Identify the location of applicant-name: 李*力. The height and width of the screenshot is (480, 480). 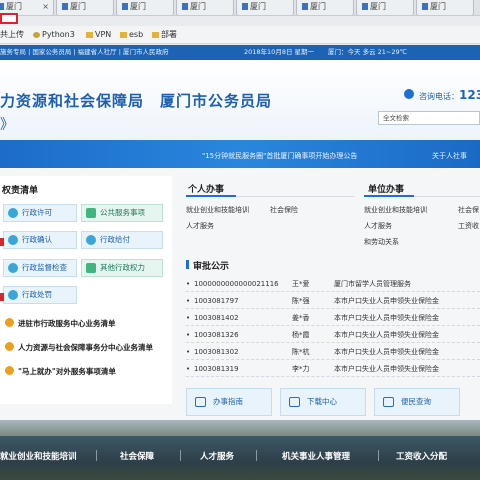
(301, 369).